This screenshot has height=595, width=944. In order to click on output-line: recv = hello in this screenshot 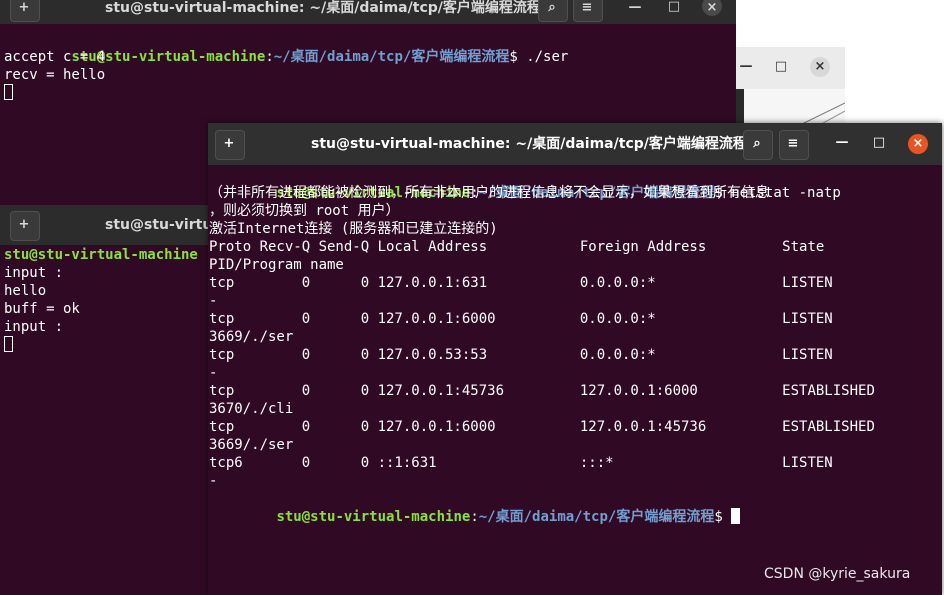, I will do `click(55, 75)`.